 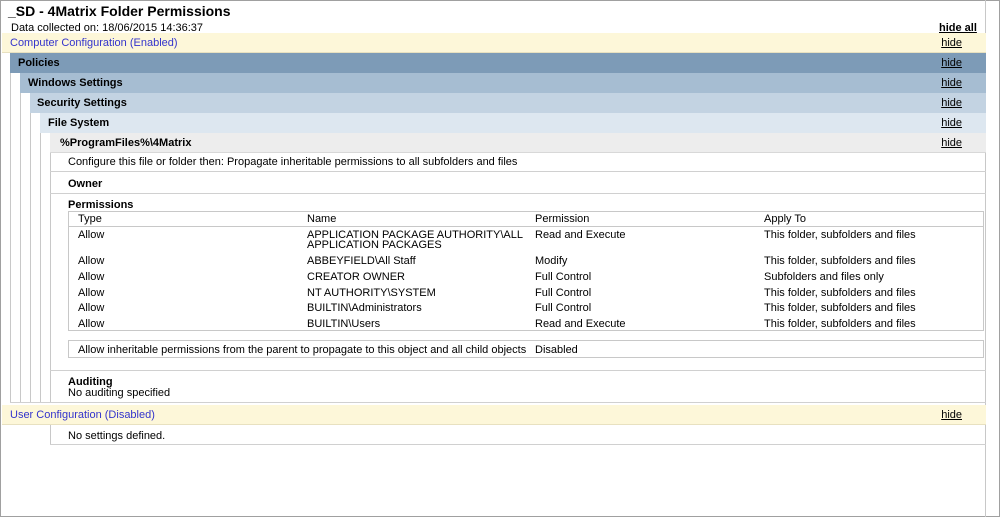 I want to click on file-system-label: File System, so click(x=79, y=123).